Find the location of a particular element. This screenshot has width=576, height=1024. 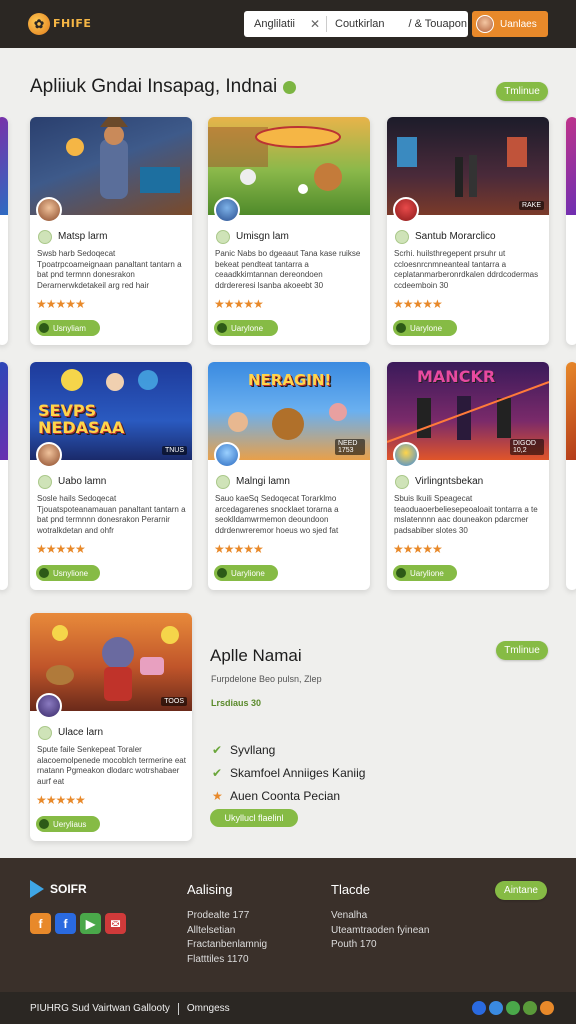

divider is located at coordinates (178, 1009).